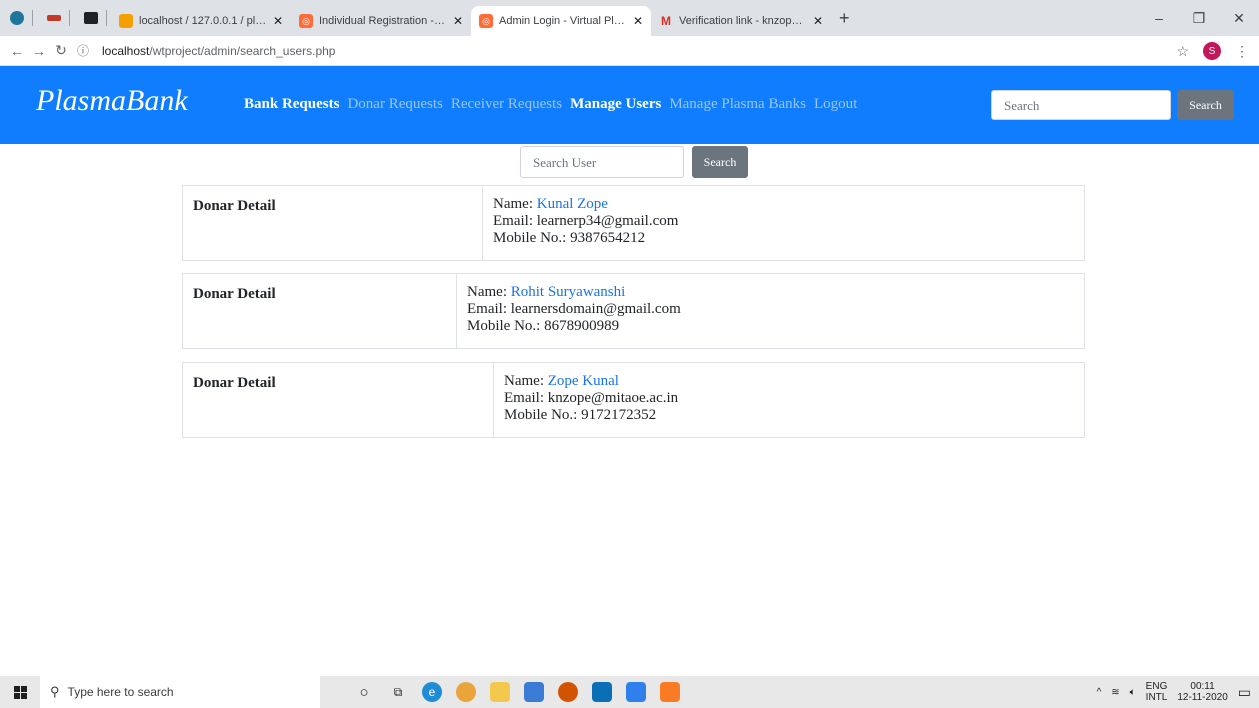 The image size is (1259, 708). Describe the element at coordinates (1156, 686) in the screenshot. I see `language-top: ENG` at that location.